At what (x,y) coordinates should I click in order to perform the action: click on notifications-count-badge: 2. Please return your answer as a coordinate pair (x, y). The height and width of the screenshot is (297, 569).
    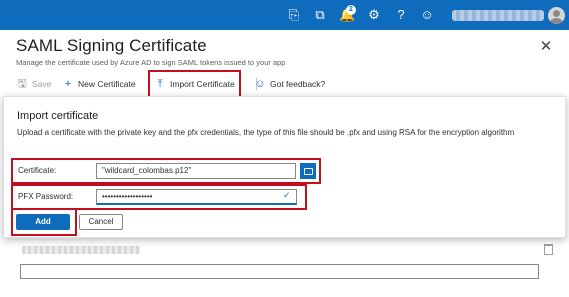
    Looking at the image, I should click on (351, 10).